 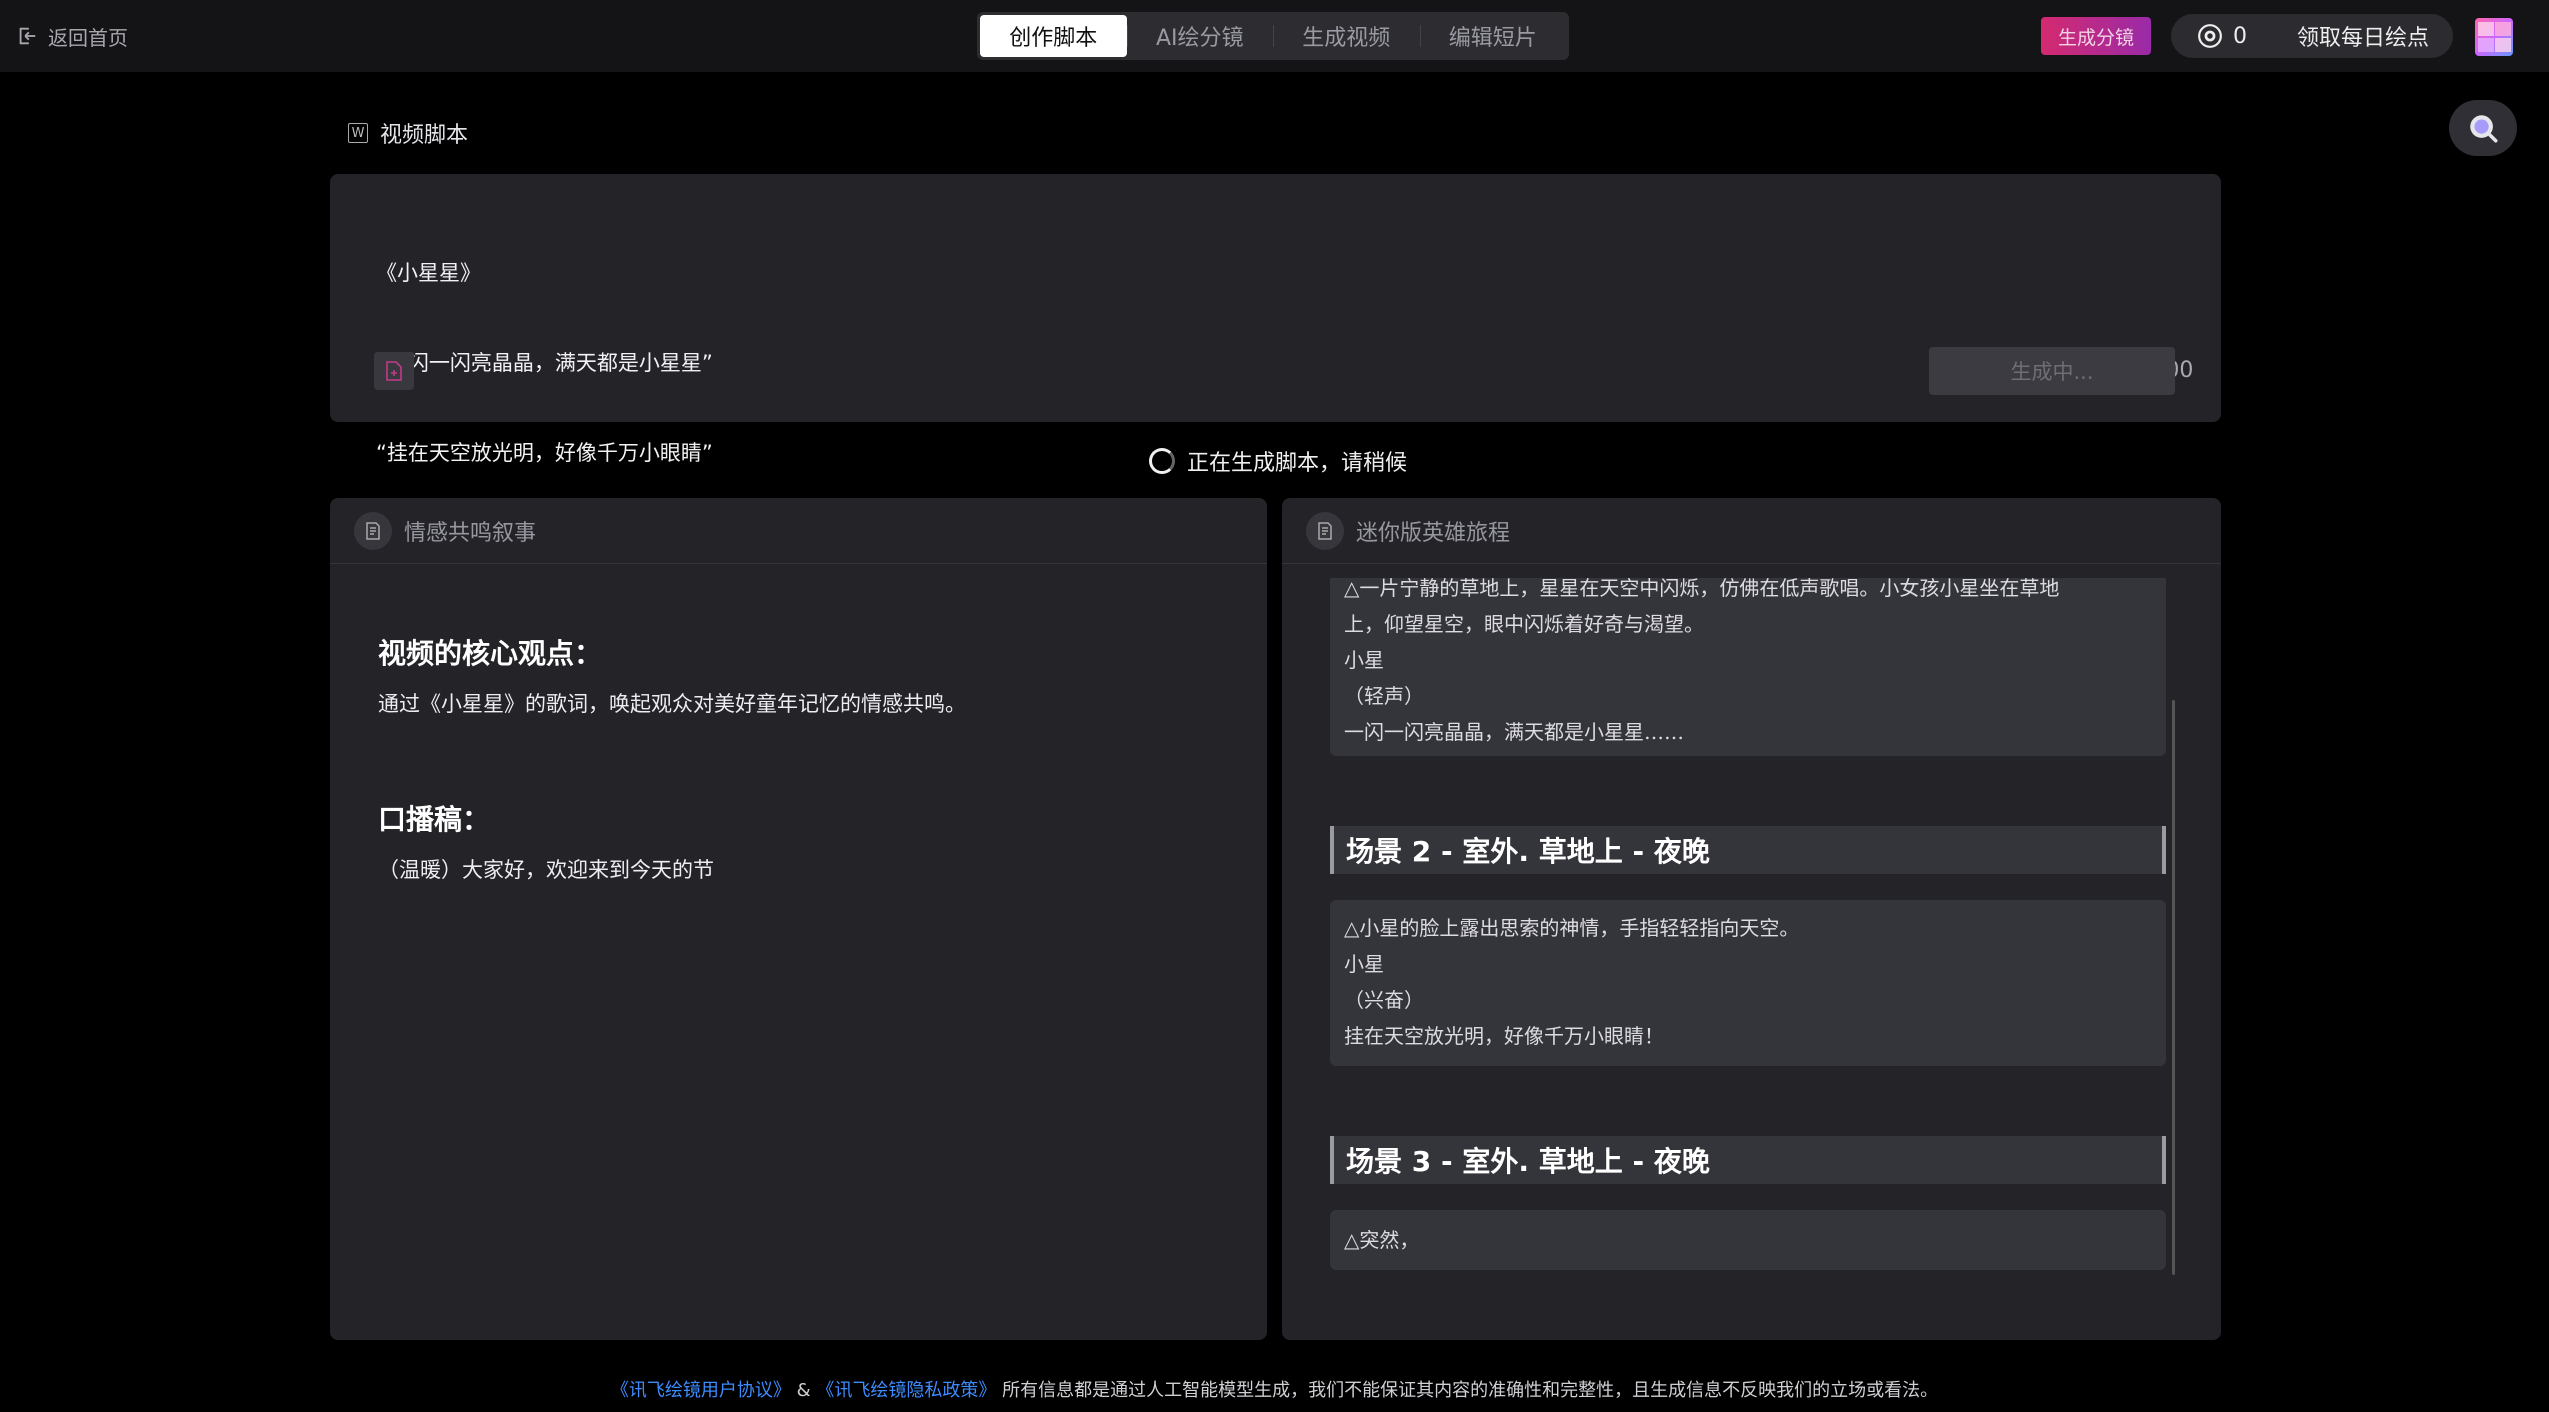 I want to click on scrollbar, so click(x=2173, y=987).